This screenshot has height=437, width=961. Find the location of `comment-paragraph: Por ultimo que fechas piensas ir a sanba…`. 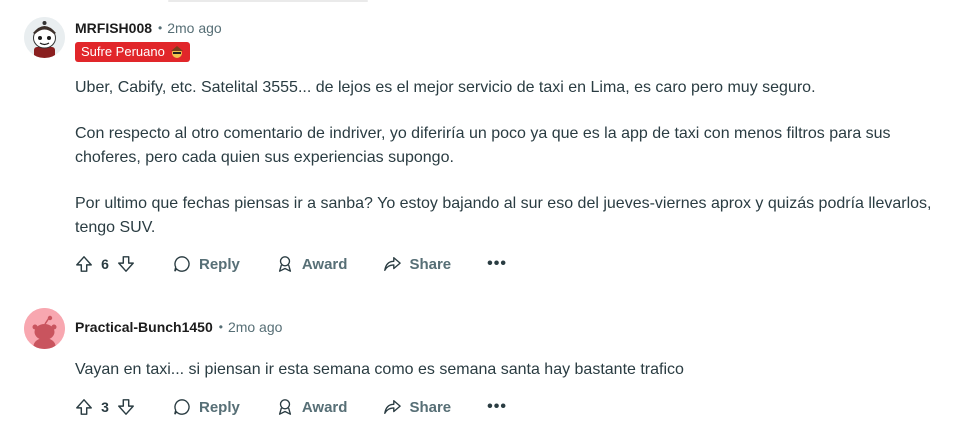

comment-paragraph: Por ultimo que fechas piensas ir a sanba… is located at coordinates (503, 215).